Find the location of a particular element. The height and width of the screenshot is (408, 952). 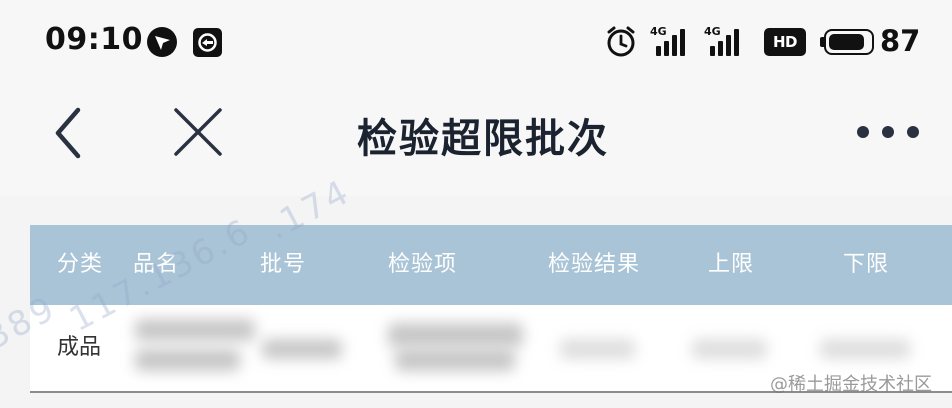

battery-fill is located at coordinates (846, 42).